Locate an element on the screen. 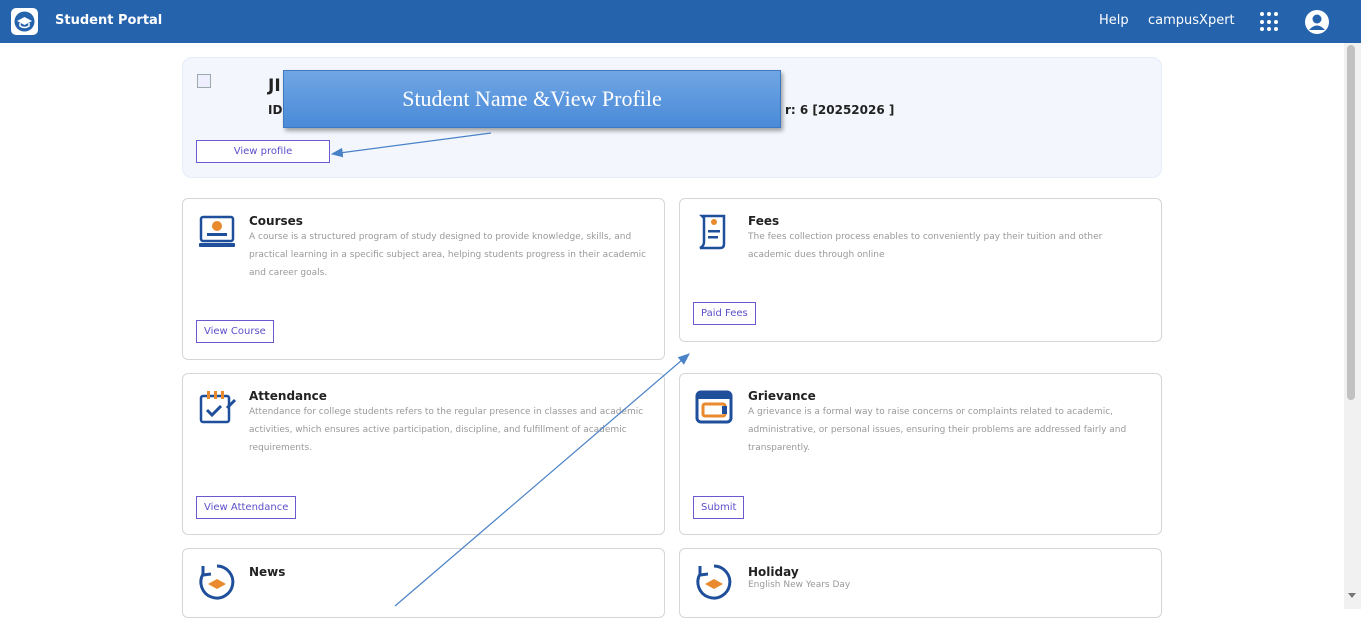 The image size is (1361, 618). campusxpert-link: campusXpert is located at coordinates (1191, 20).